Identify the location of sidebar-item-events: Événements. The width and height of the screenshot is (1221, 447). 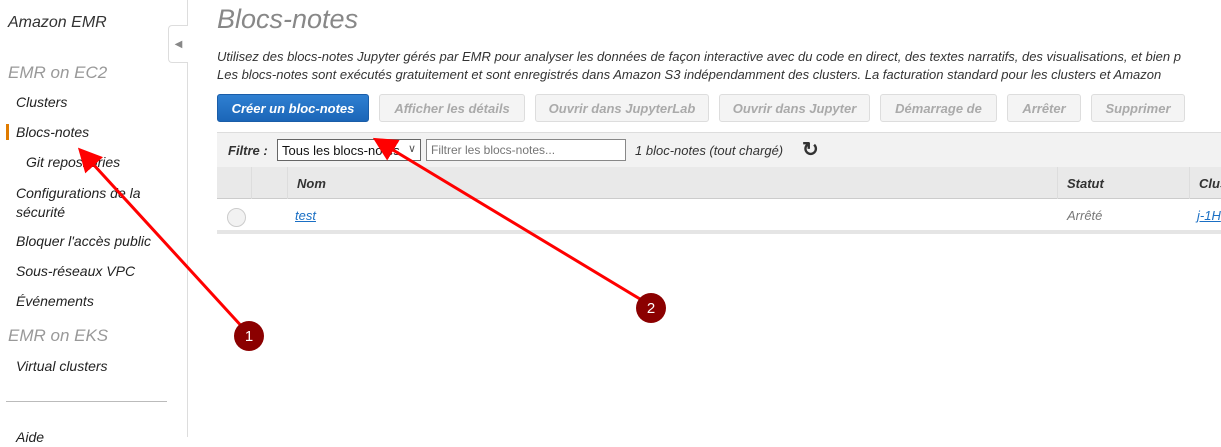
(55, 301).